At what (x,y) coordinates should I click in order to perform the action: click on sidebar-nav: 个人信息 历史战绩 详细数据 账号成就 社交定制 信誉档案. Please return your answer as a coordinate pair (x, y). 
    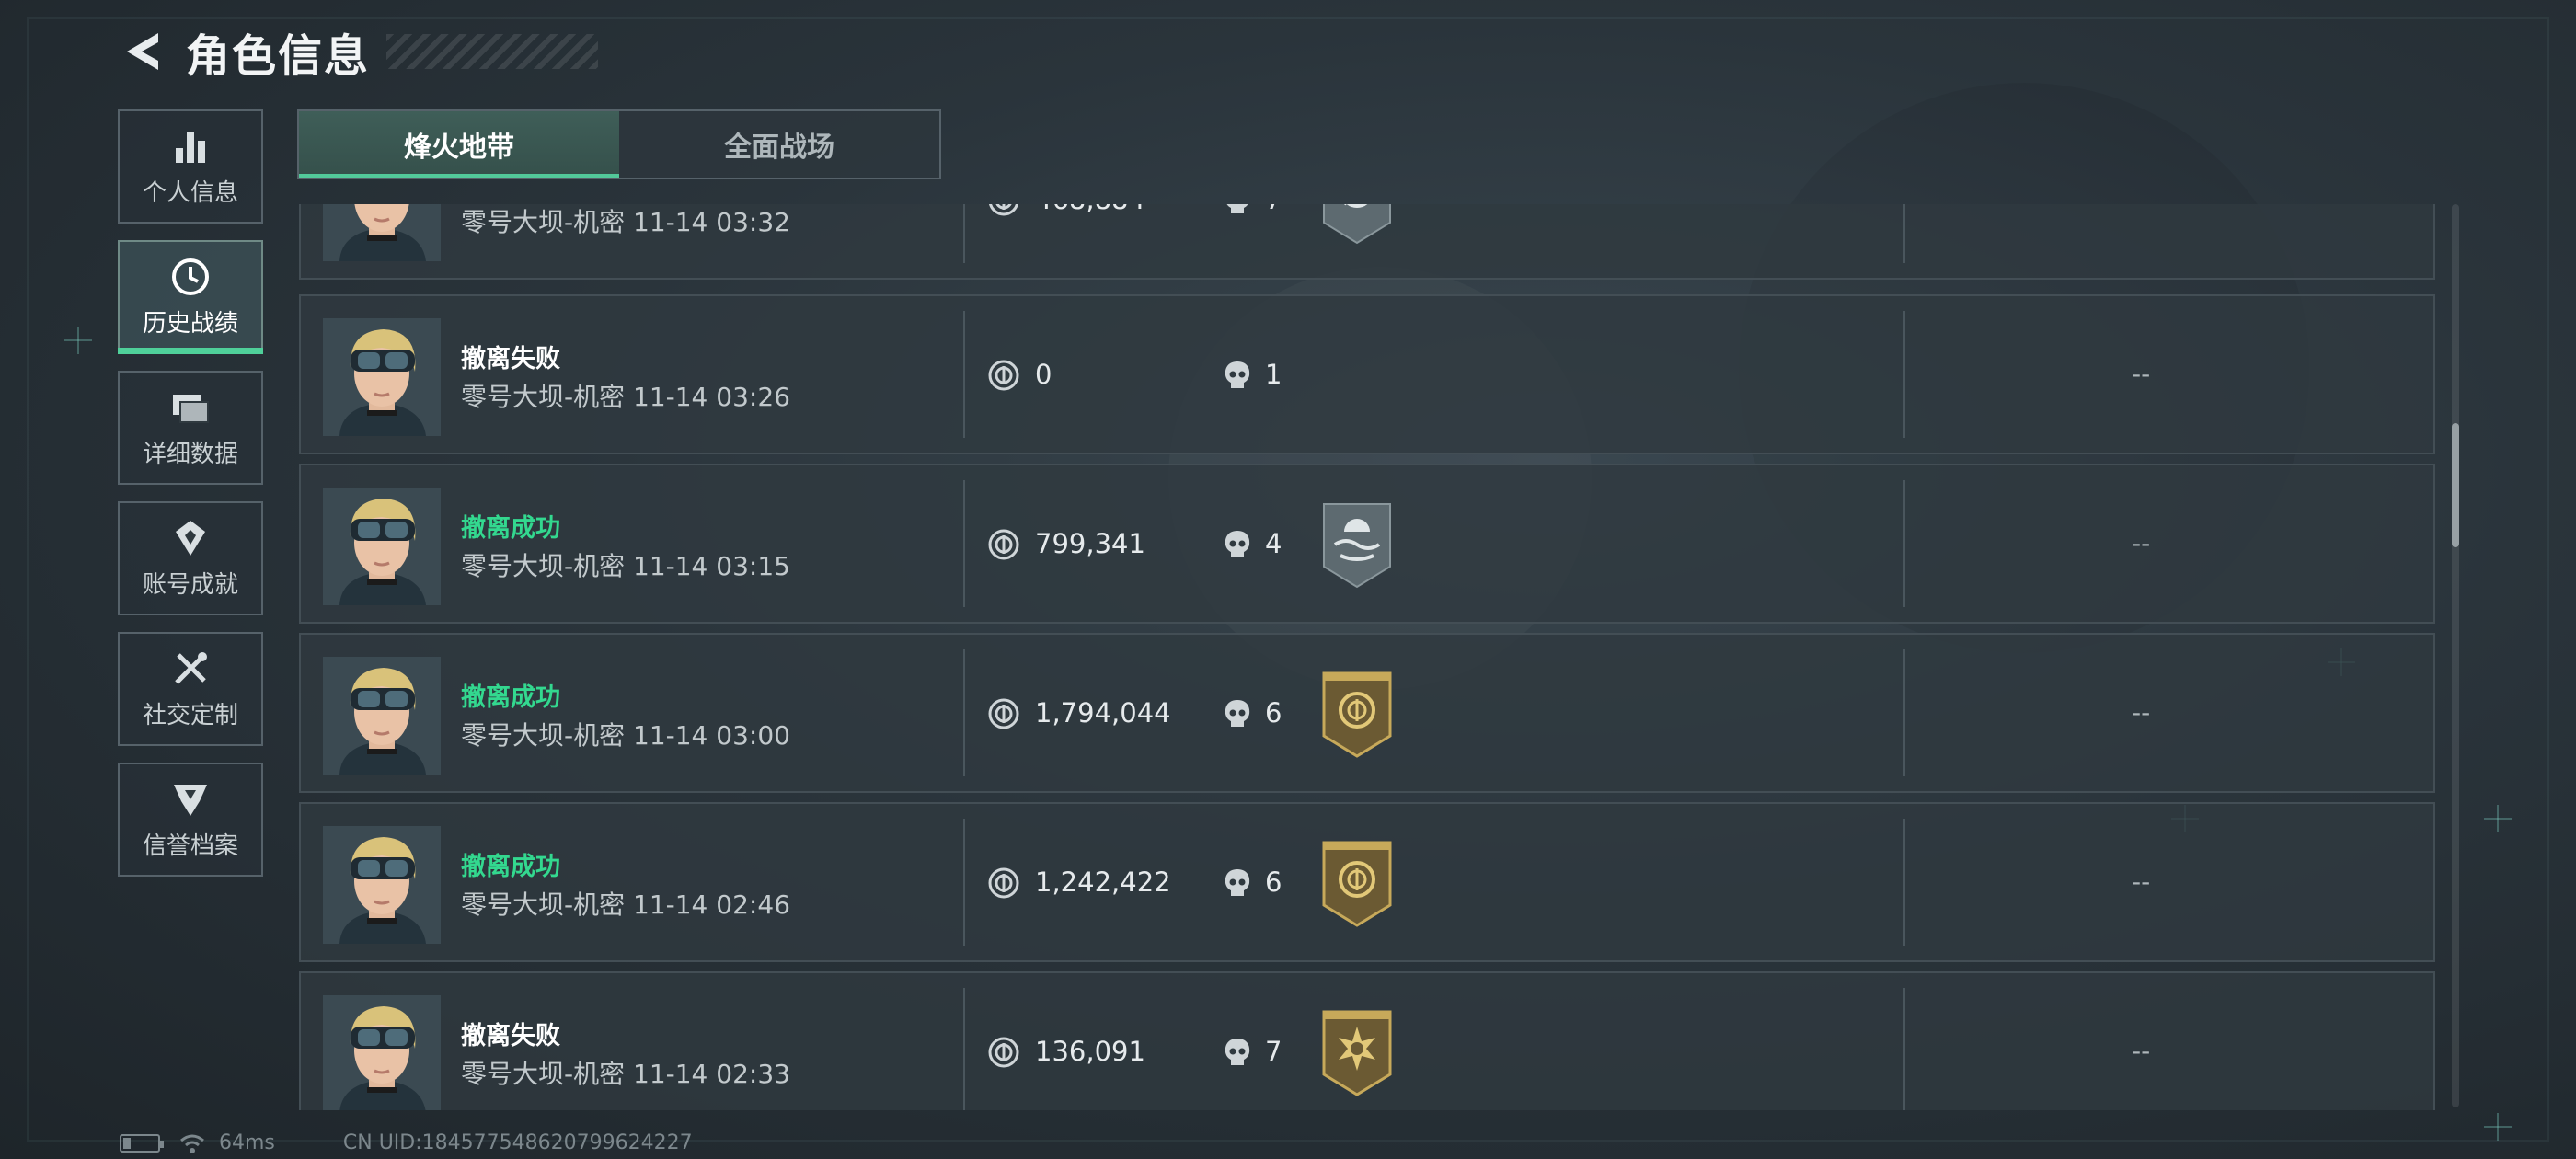
    Looking at the image, I should click on (191, 501).